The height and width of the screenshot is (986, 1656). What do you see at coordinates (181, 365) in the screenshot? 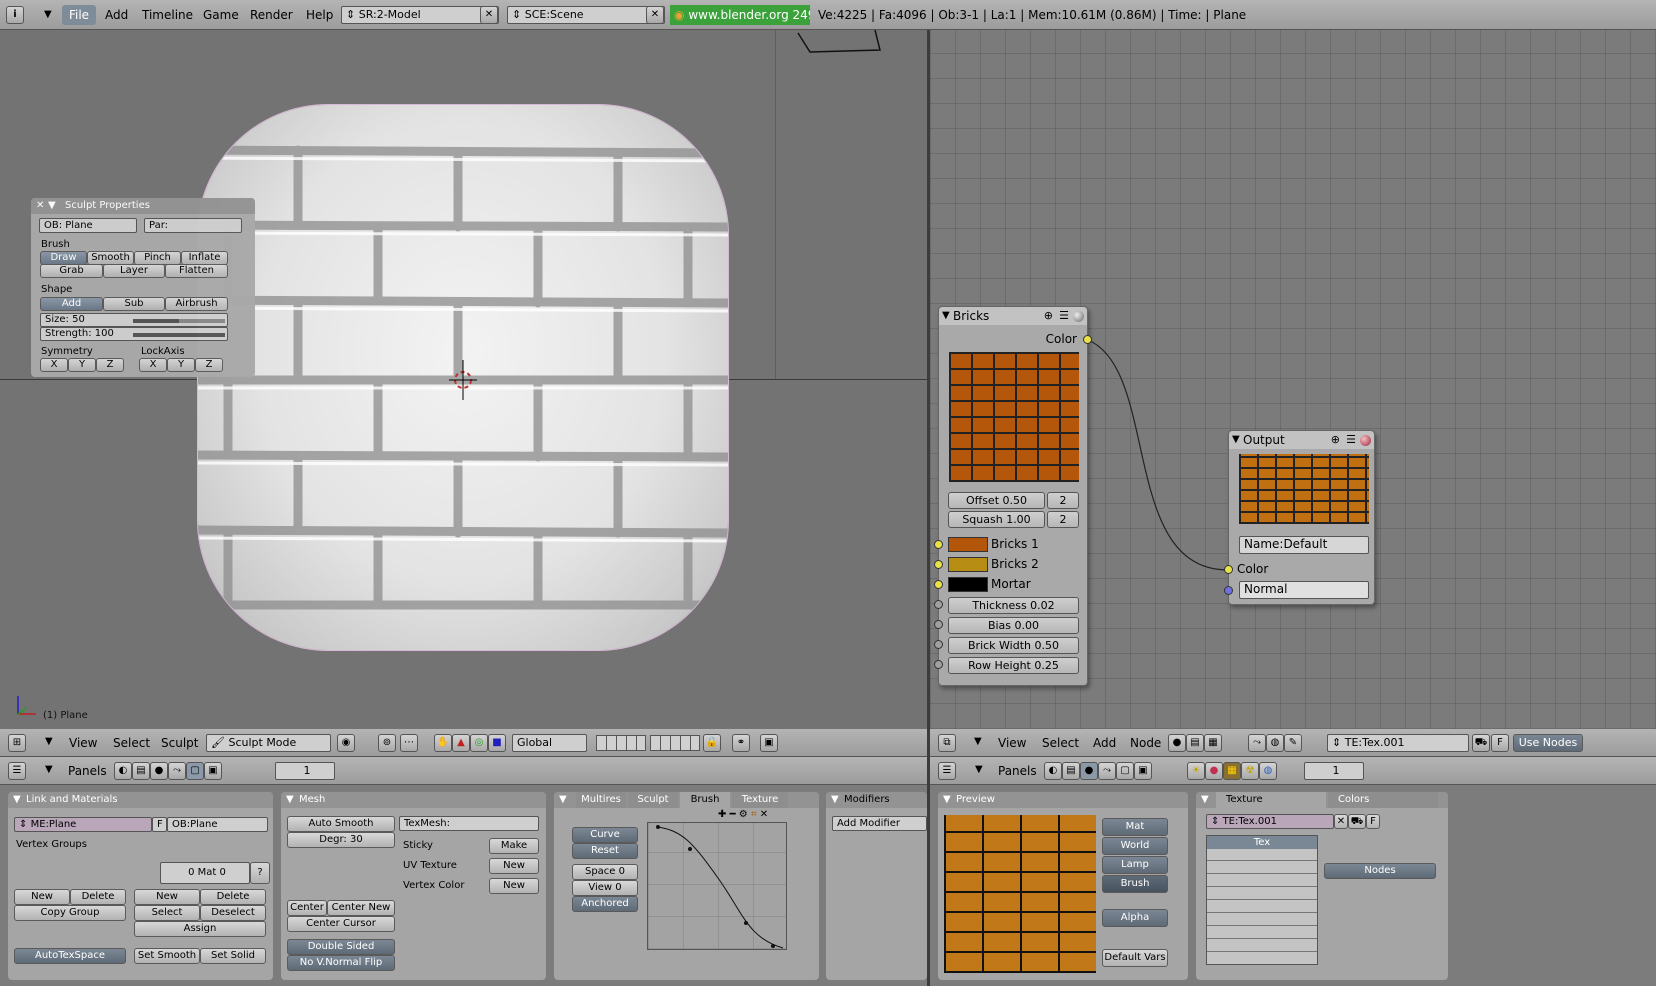
I see `lock-y-button: Y` at bounding box center [181, 365].